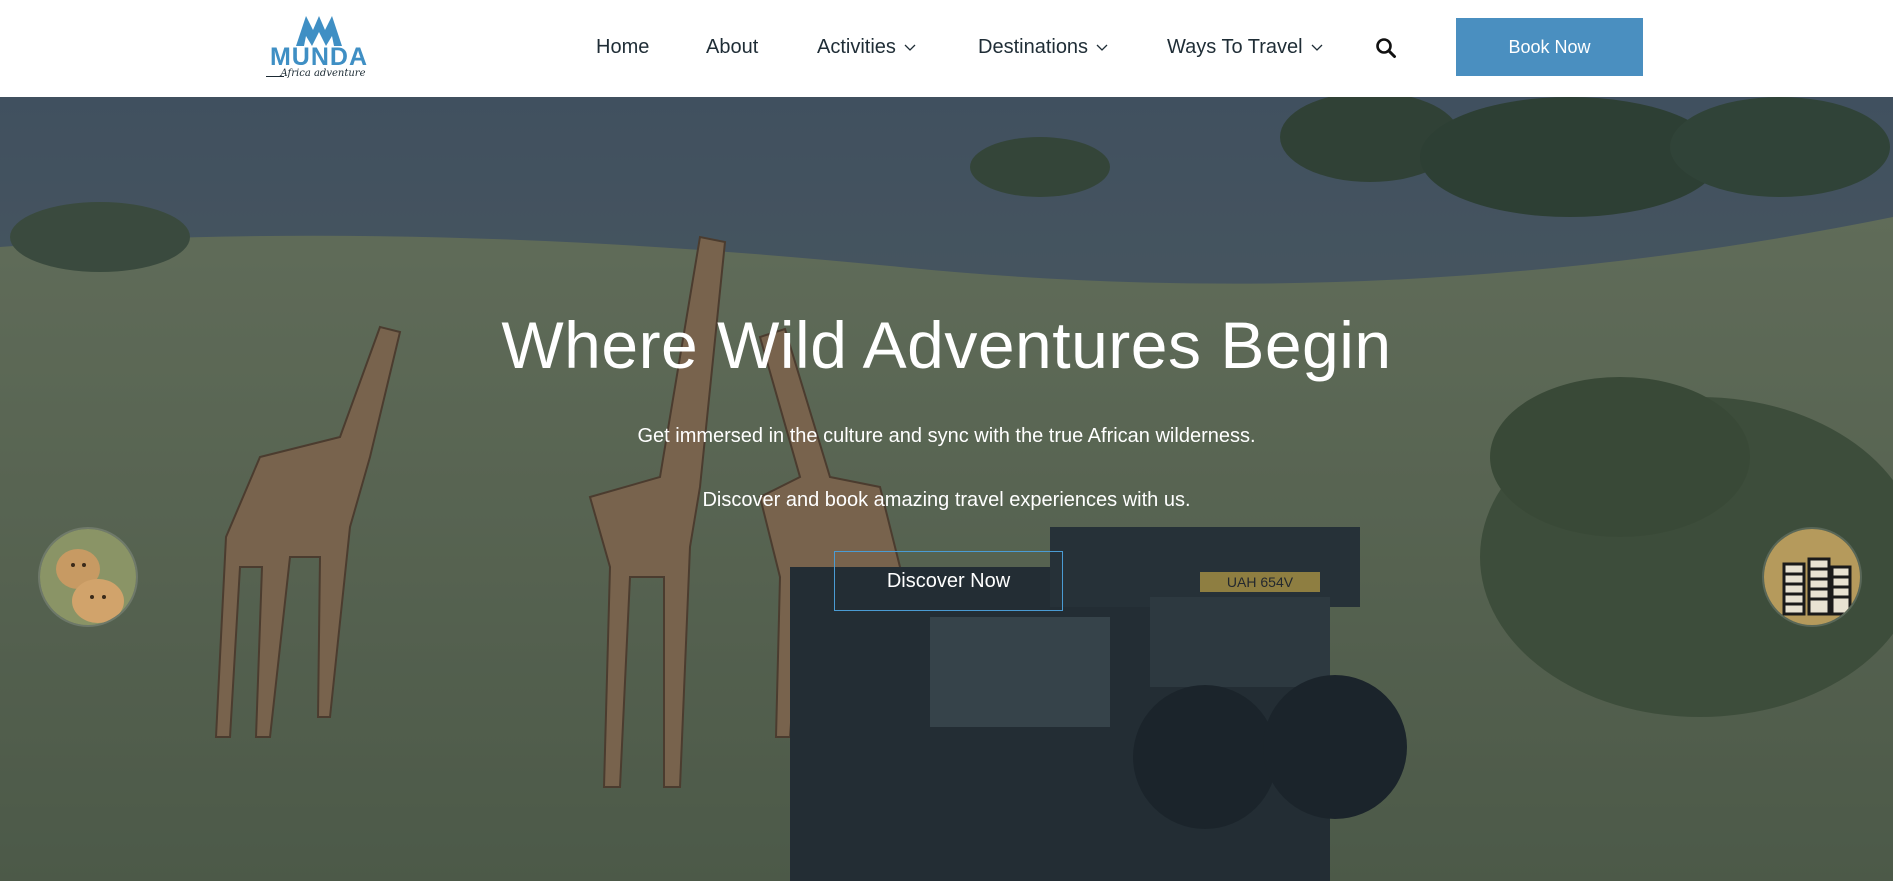 This screenshot has width=1893, height=881. I want to click on nav-item-ways-to-travel: Ways To Travel, so click(1245, 47).